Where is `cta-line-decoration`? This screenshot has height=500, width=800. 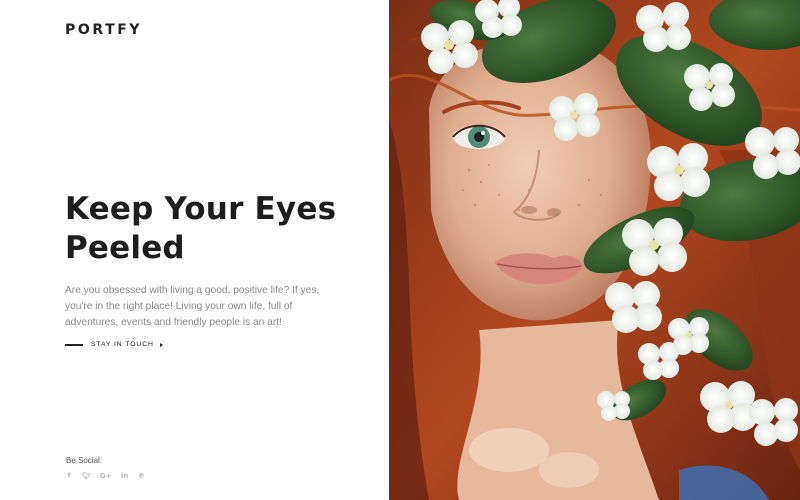 cta-line-decoration is located at coordinates (74, 344).